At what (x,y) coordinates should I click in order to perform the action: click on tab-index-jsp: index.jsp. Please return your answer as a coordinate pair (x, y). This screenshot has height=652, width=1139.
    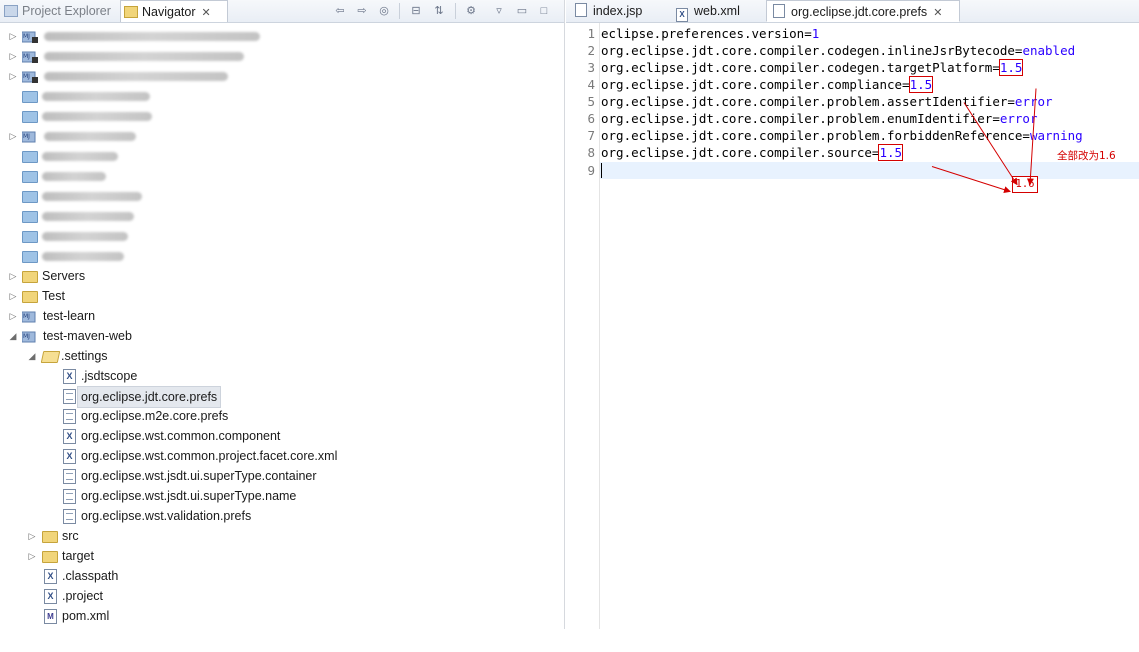
    Looking at the image, I should click on (618, 11).